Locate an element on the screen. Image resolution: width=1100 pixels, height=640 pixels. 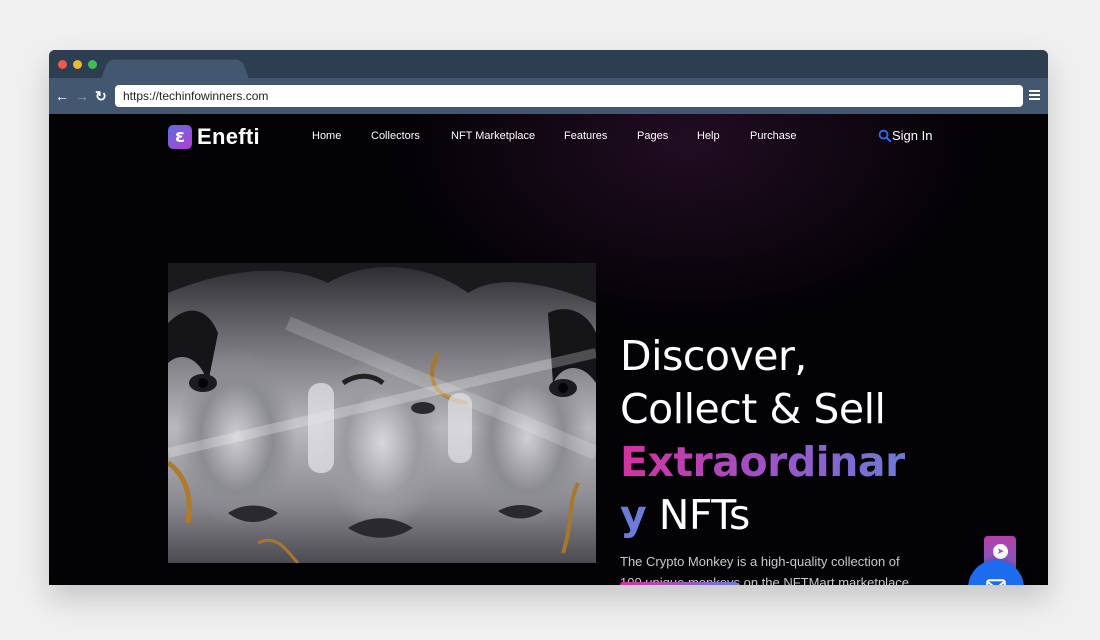
close-window-button is located at coordinates (62, 64).